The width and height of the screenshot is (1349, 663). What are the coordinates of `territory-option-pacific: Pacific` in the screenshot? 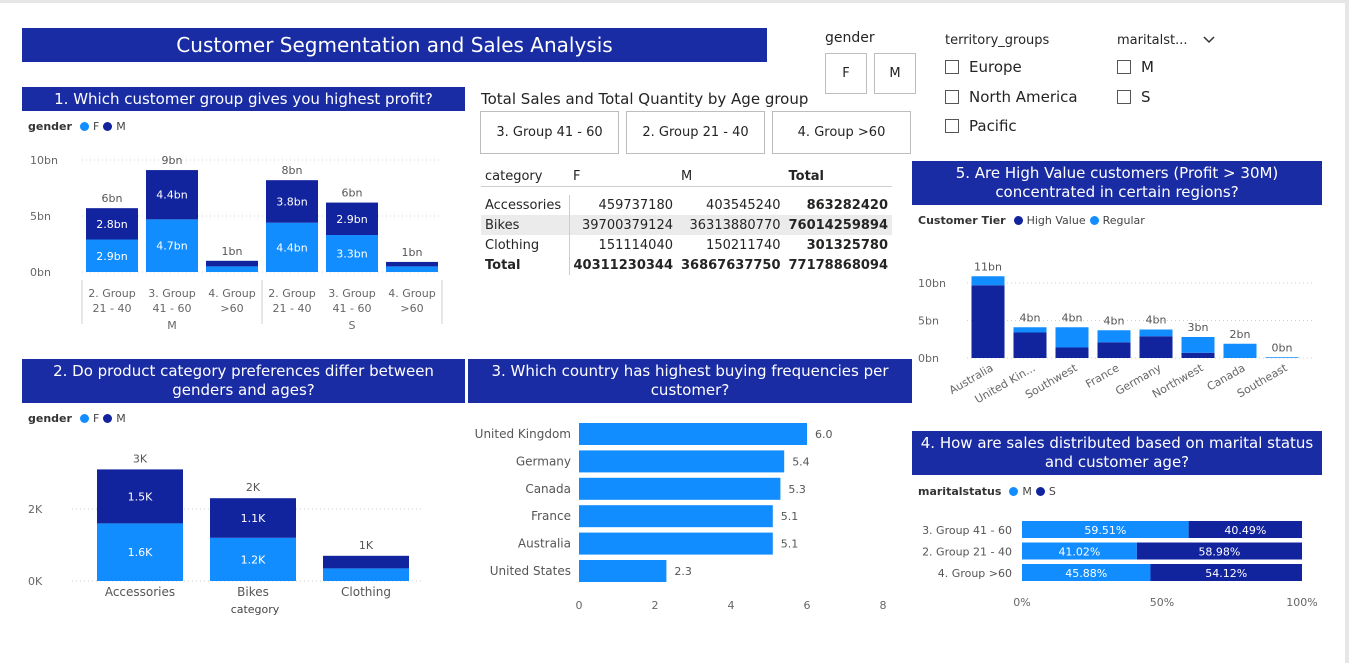 It's located at (981, 126).